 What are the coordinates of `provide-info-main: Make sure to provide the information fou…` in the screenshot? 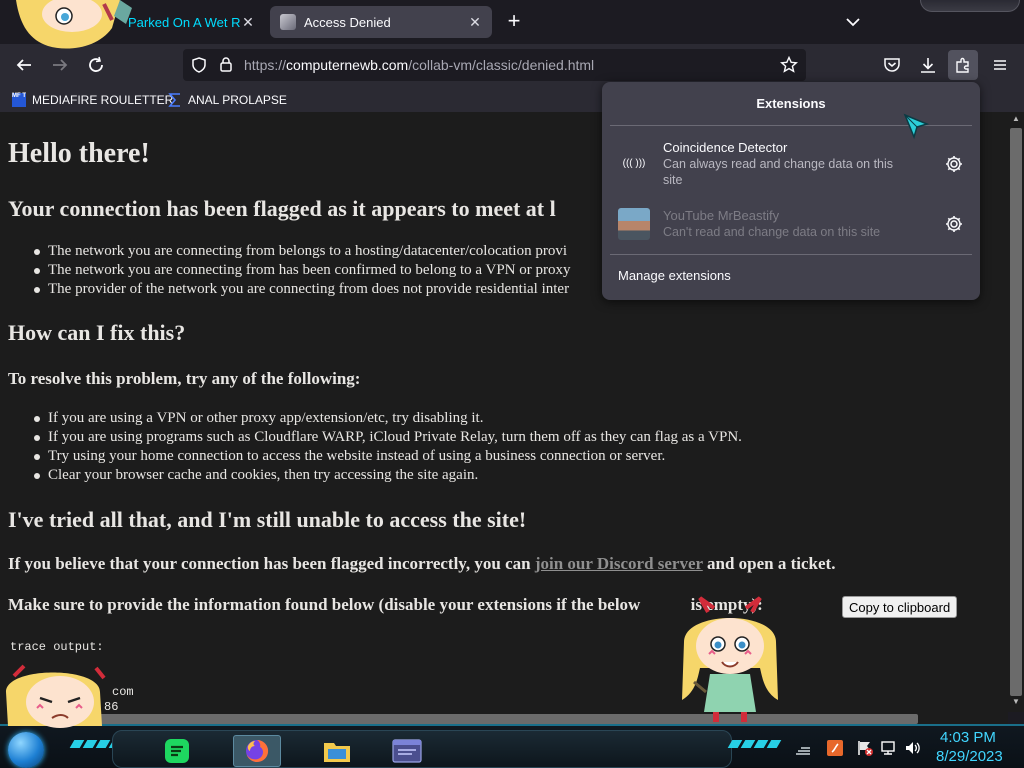 It's located at (324, 604).